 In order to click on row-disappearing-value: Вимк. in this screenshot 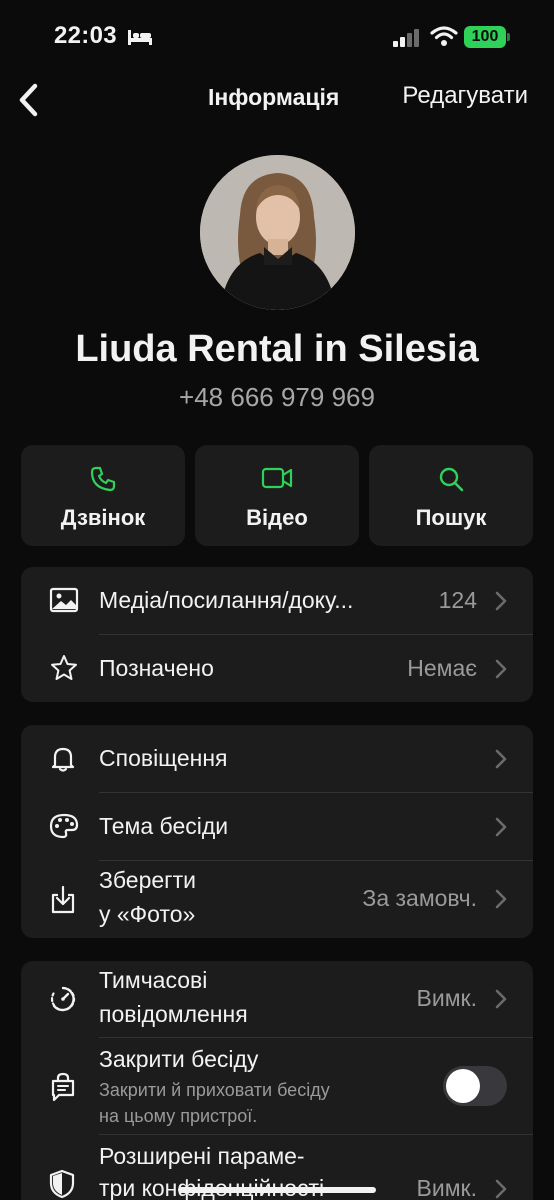, I will do `click(446, 998)`.